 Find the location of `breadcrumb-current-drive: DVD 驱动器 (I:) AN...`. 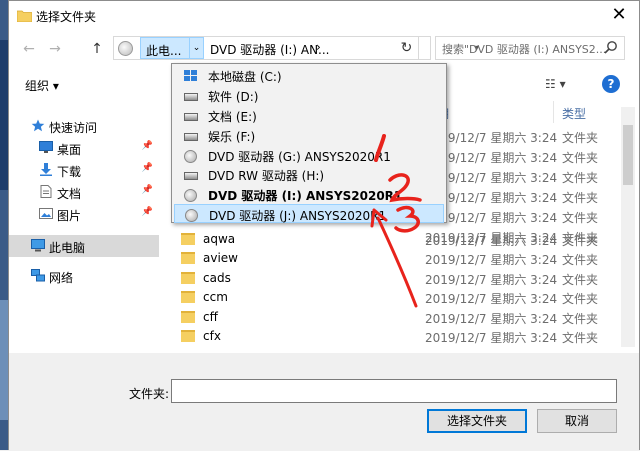

breadcrumb-current-drive: DVD 驱动器 (I:) AN... is located at coordinates (270, 49).